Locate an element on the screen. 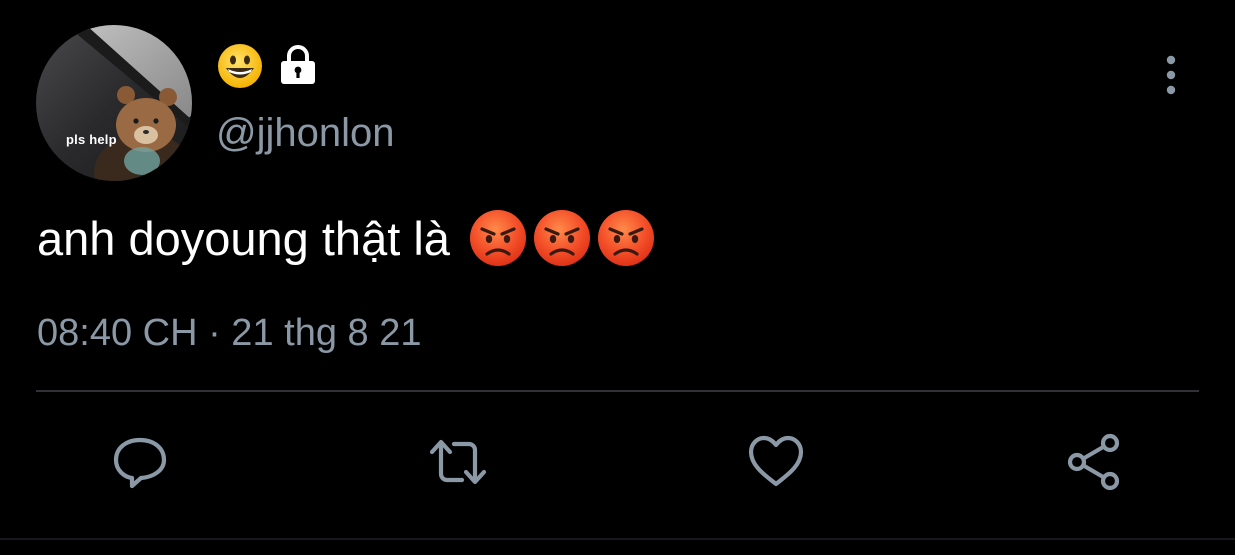  display-name is located at coordinates (269, 66).